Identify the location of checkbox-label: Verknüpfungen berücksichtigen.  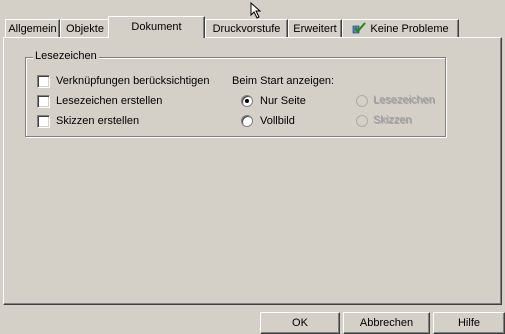
(133, 81).